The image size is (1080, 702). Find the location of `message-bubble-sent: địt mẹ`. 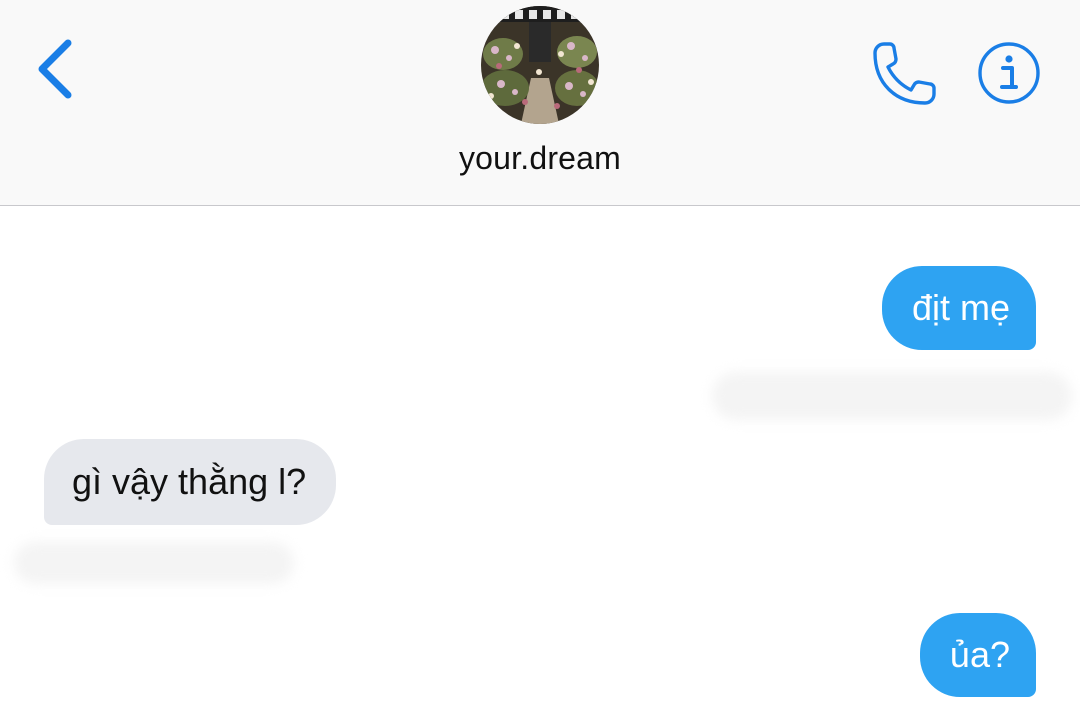

message-bubble-sent: địt mẹ is located at coordinates (958, 308).